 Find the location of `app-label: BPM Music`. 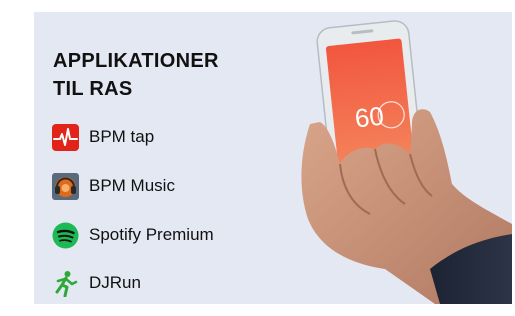

app-label: BPM Music is located at coordinates (132, 185).